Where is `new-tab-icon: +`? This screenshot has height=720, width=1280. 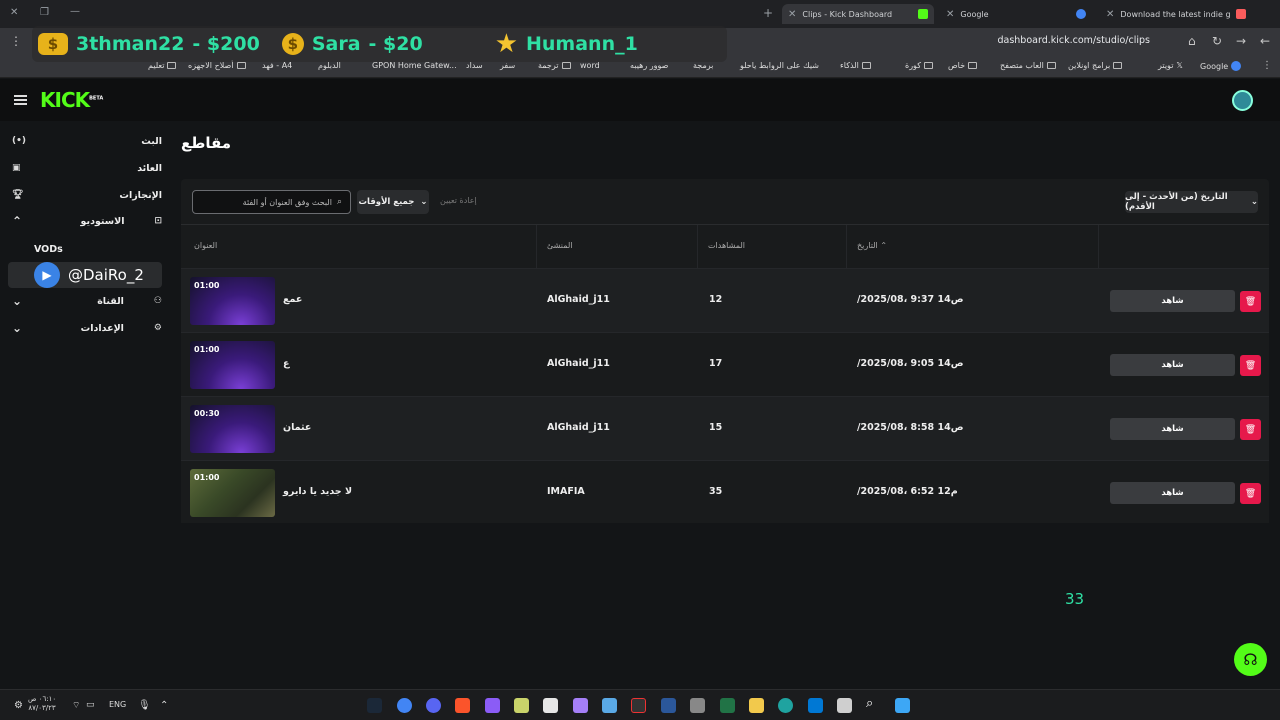
new-tab-icon: + is located at coordinates (768, 13).